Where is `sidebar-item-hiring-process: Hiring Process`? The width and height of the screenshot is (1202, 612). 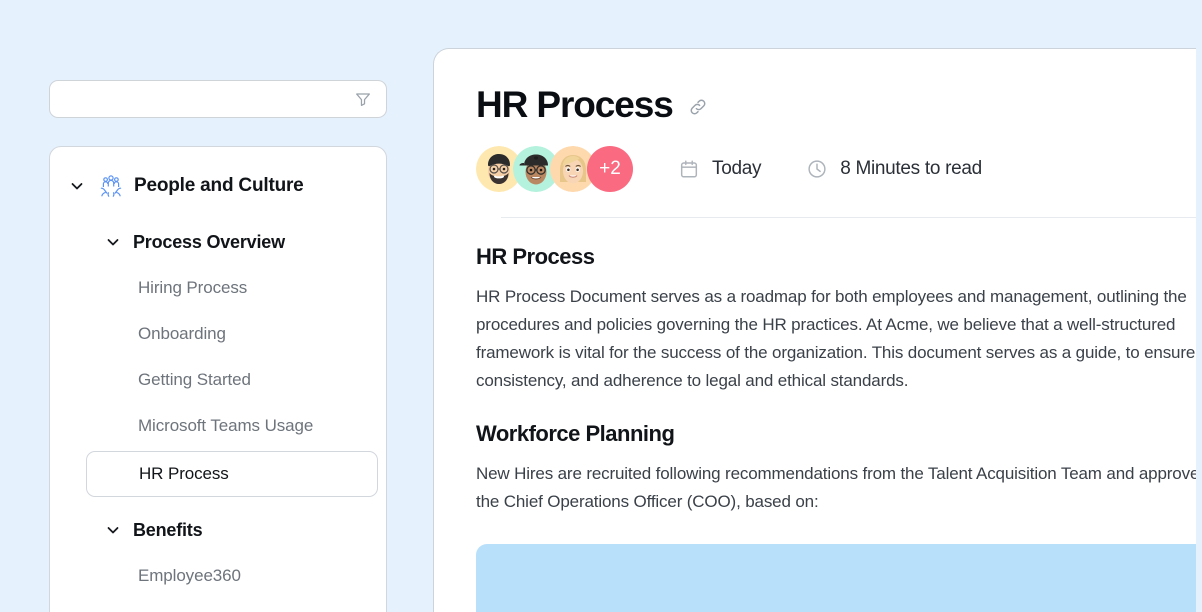 sidebar-item-hiring-process: Hiring Process is located at coordinates (218, 288).